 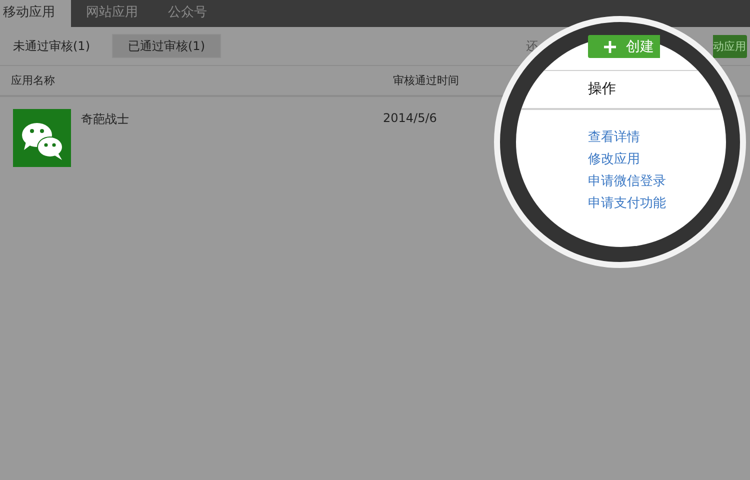 What do you see at coordinates (627, 182) in the screenshot?
I see `action-link: 申请微信登录` at bounding box center [627, 182].